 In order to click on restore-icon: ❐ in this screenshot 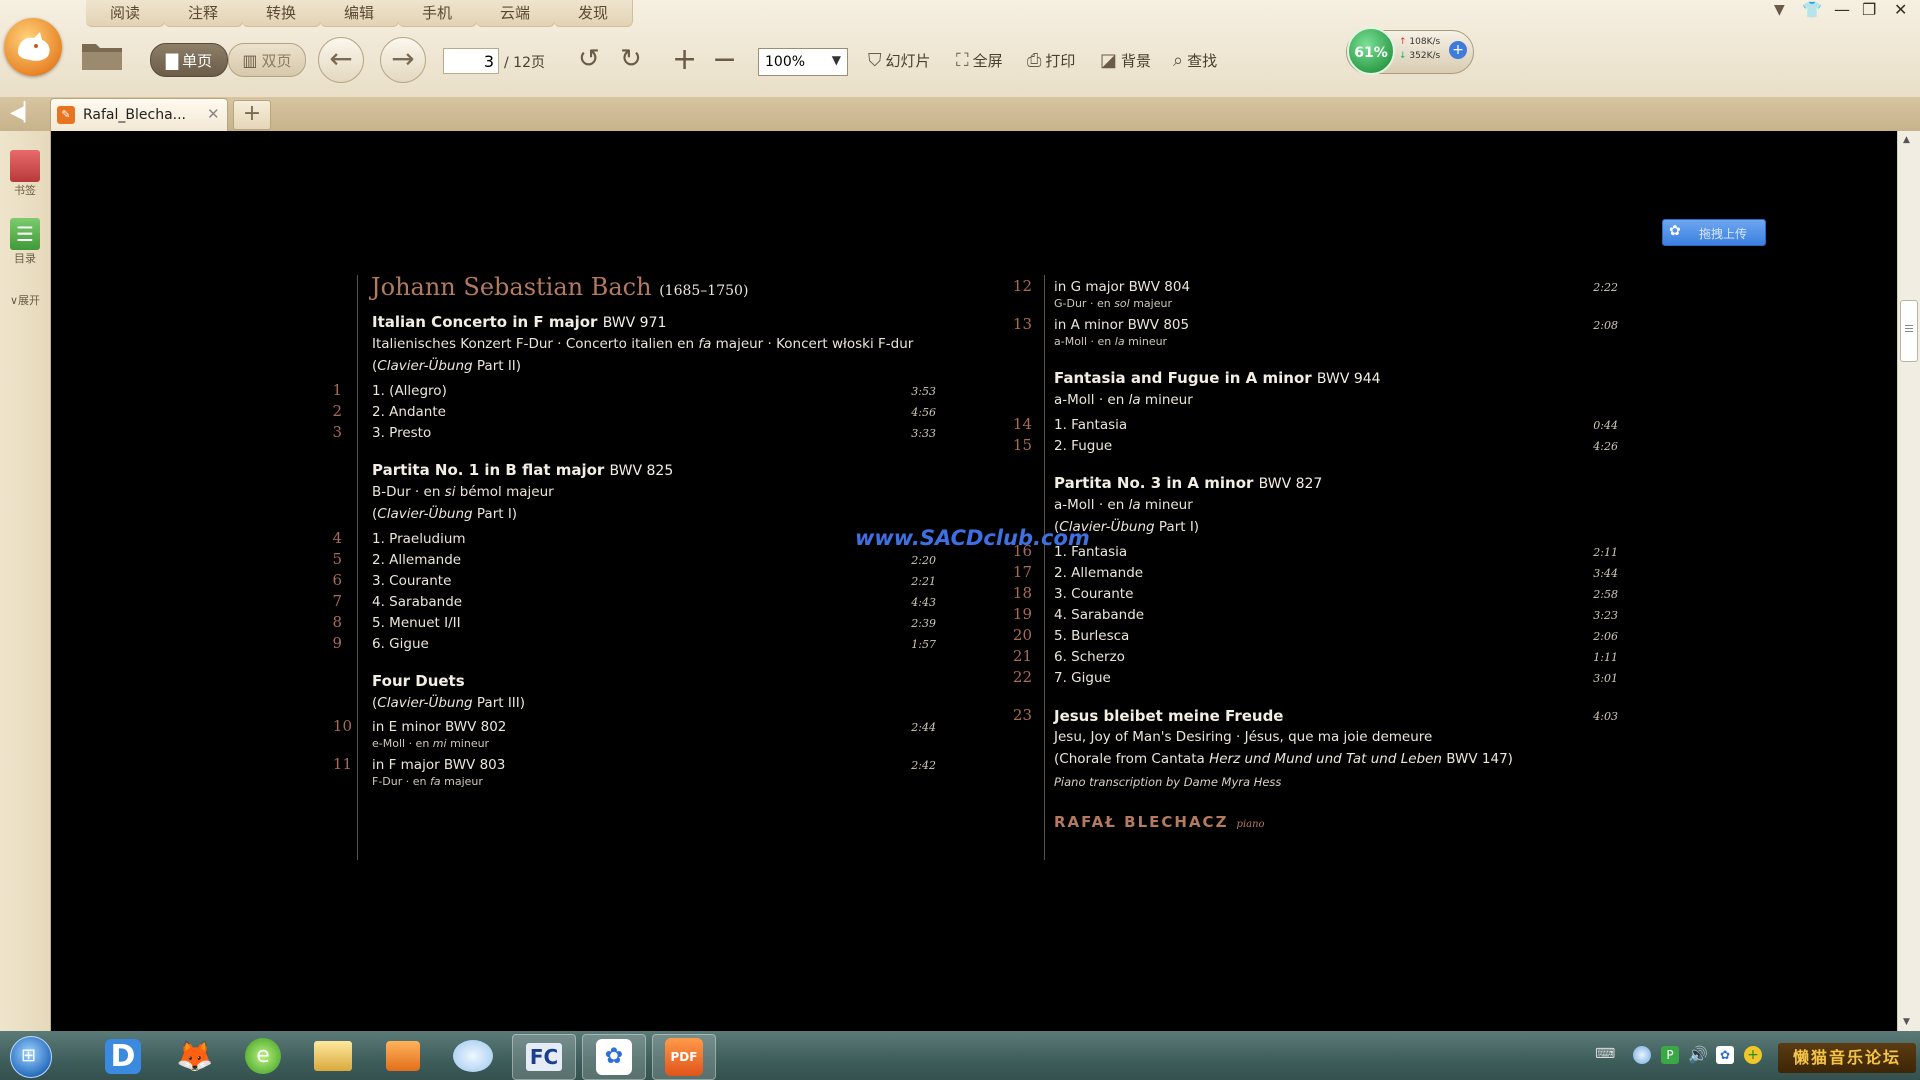, I will do `click(1869, 9)`.